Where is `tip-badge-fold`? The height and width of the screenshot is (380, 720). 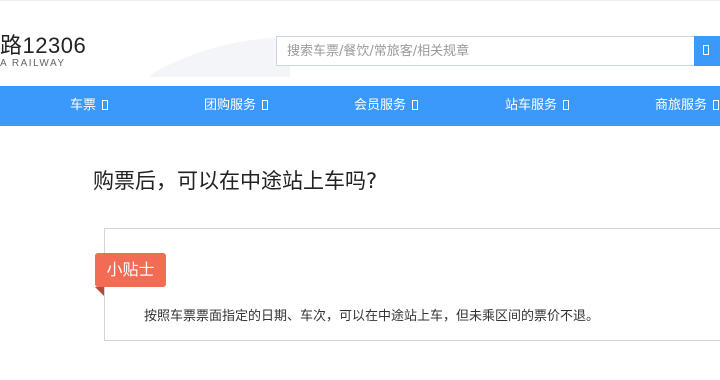 tip-badge-fold is located at coordinates (99, 291).